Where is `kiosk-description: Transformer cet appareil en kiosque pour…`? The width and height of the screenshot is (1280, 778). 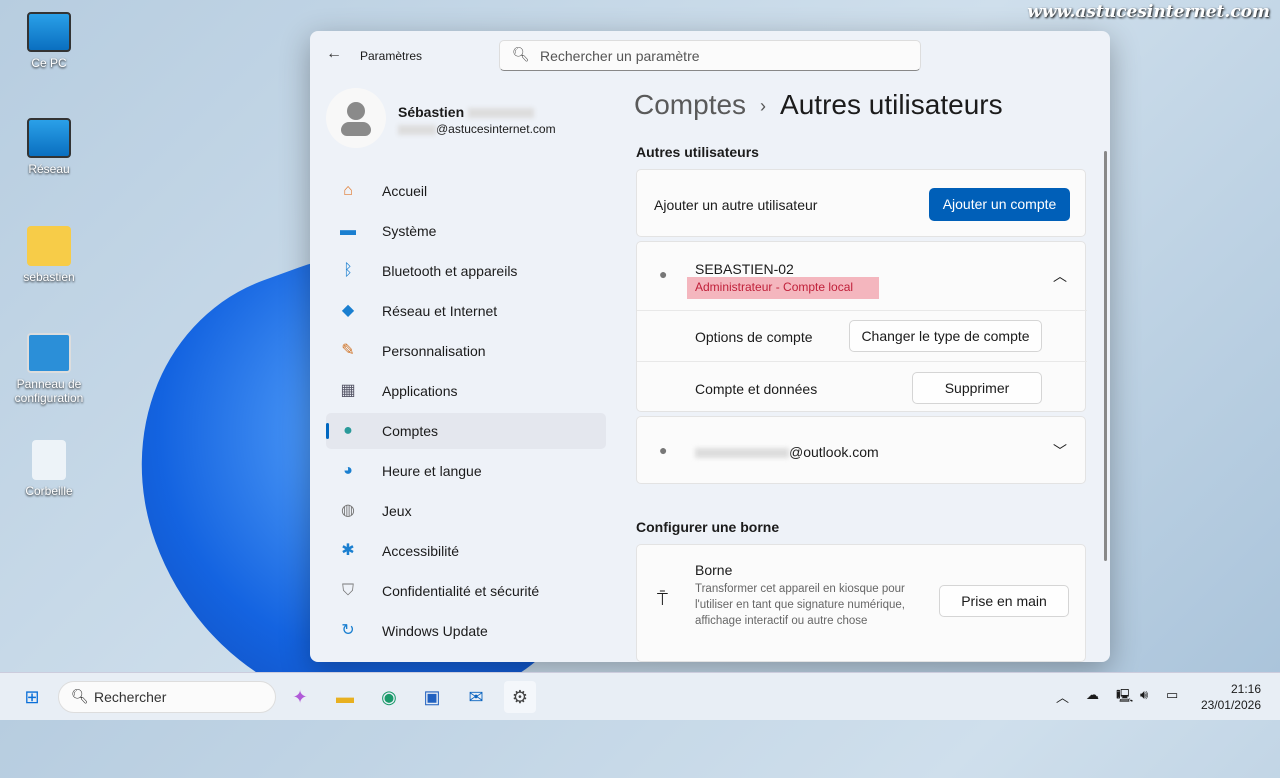 kiosk-description: Transformer cet appareil en kiosque pour… is located at coordinates (800, 605).